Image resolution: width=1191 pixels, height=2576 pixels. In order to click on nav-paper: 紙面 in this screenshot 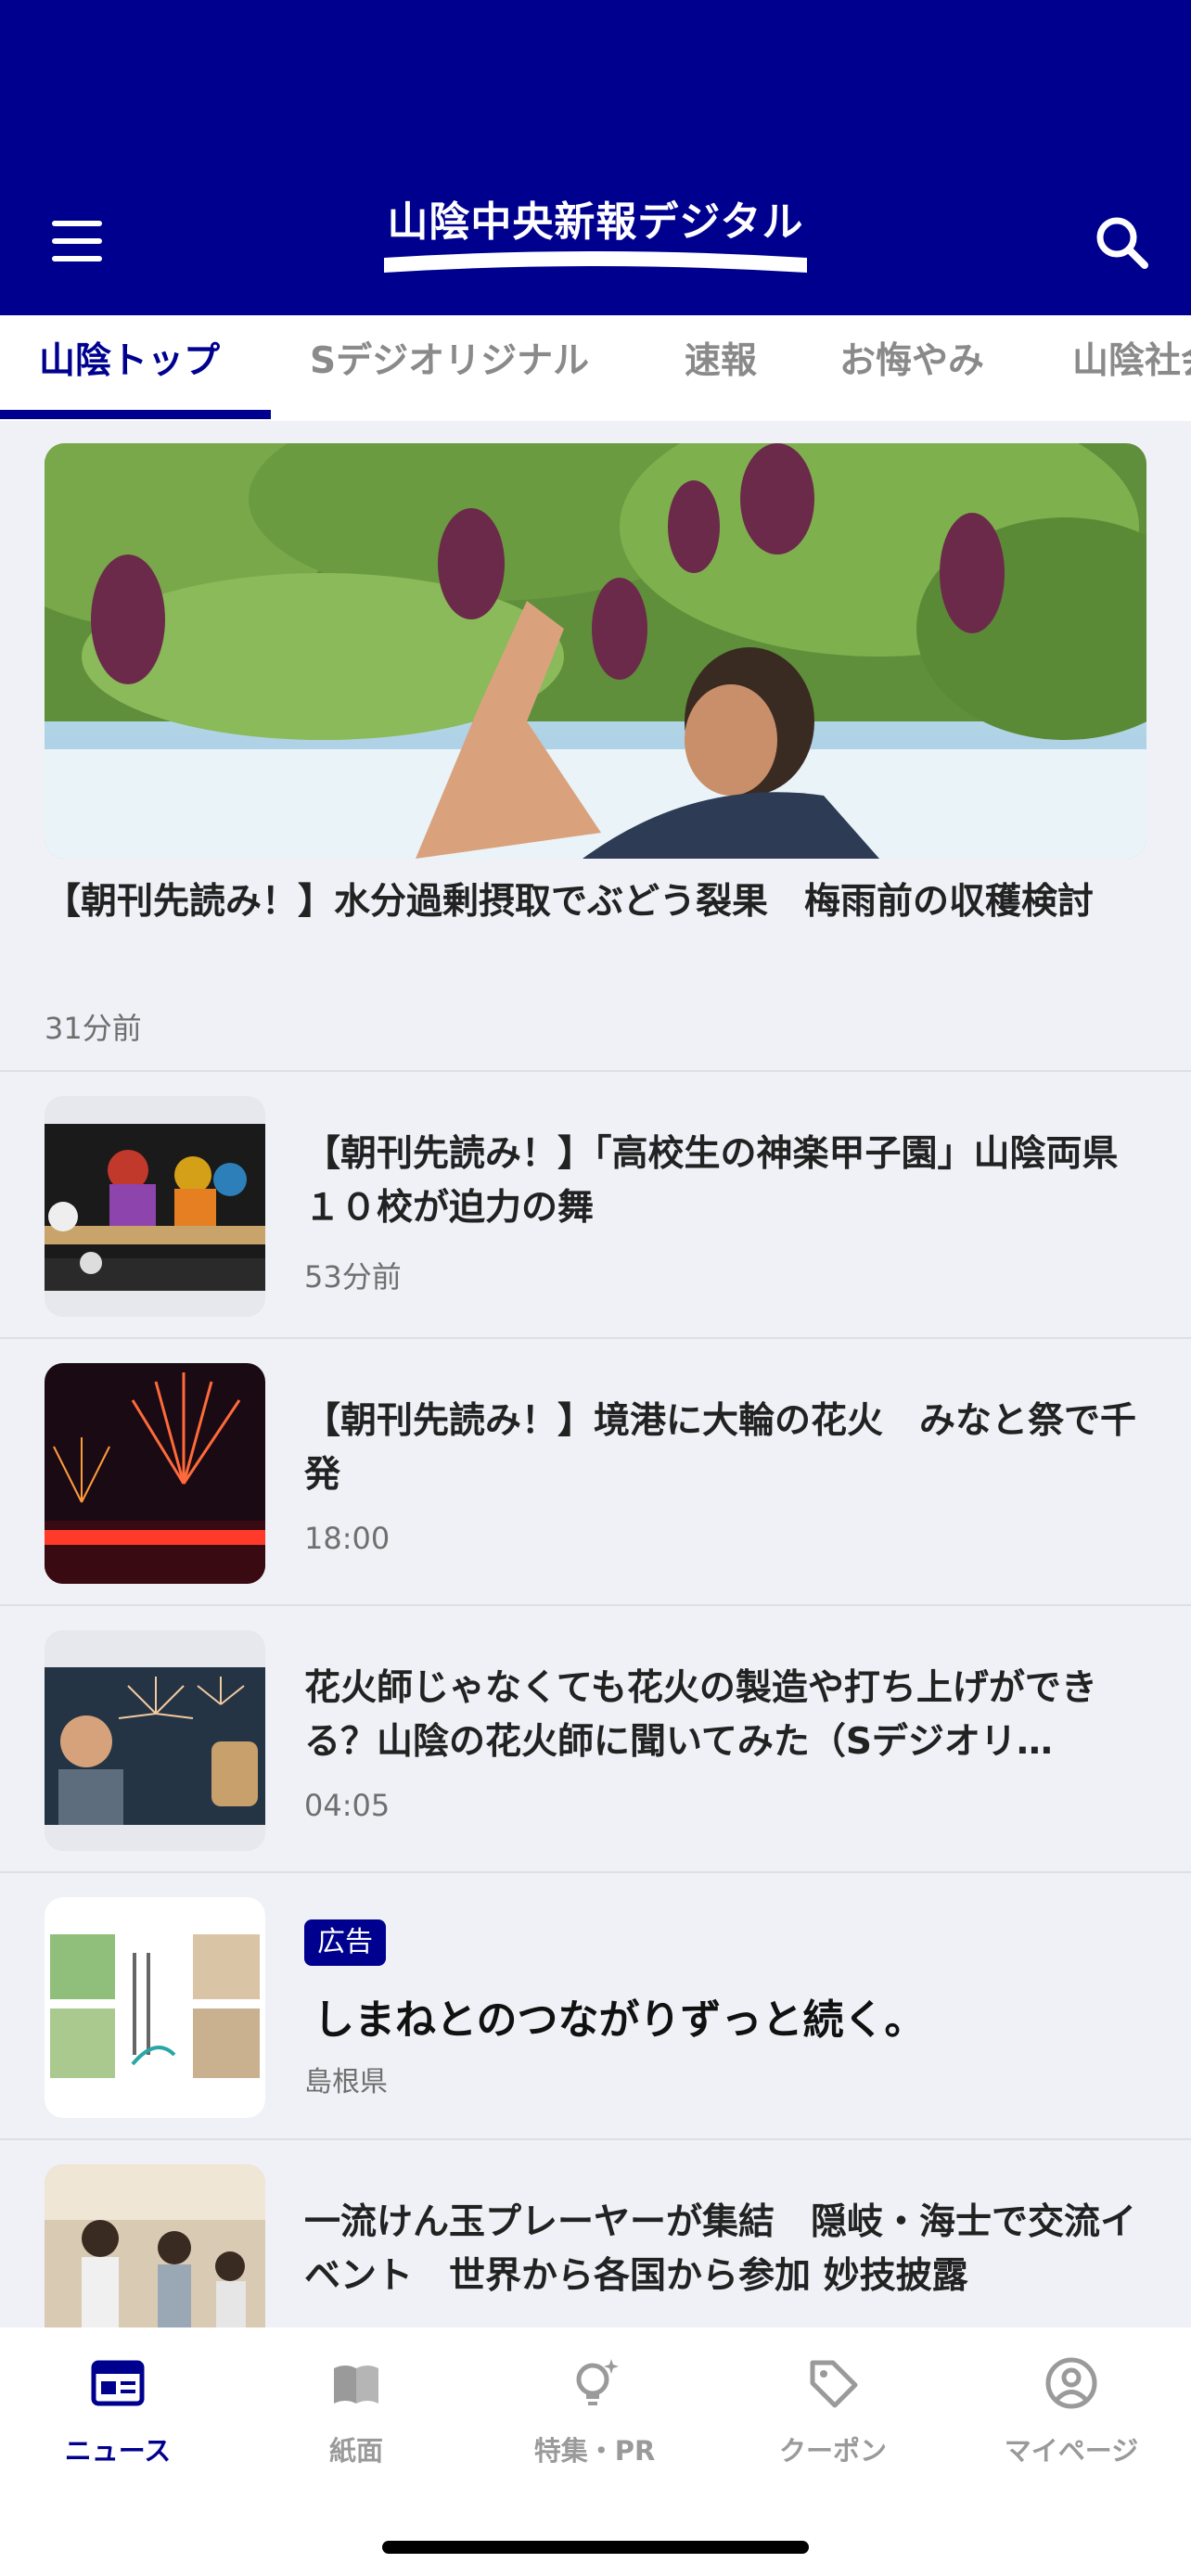, I will do `click(356, 2415)`.